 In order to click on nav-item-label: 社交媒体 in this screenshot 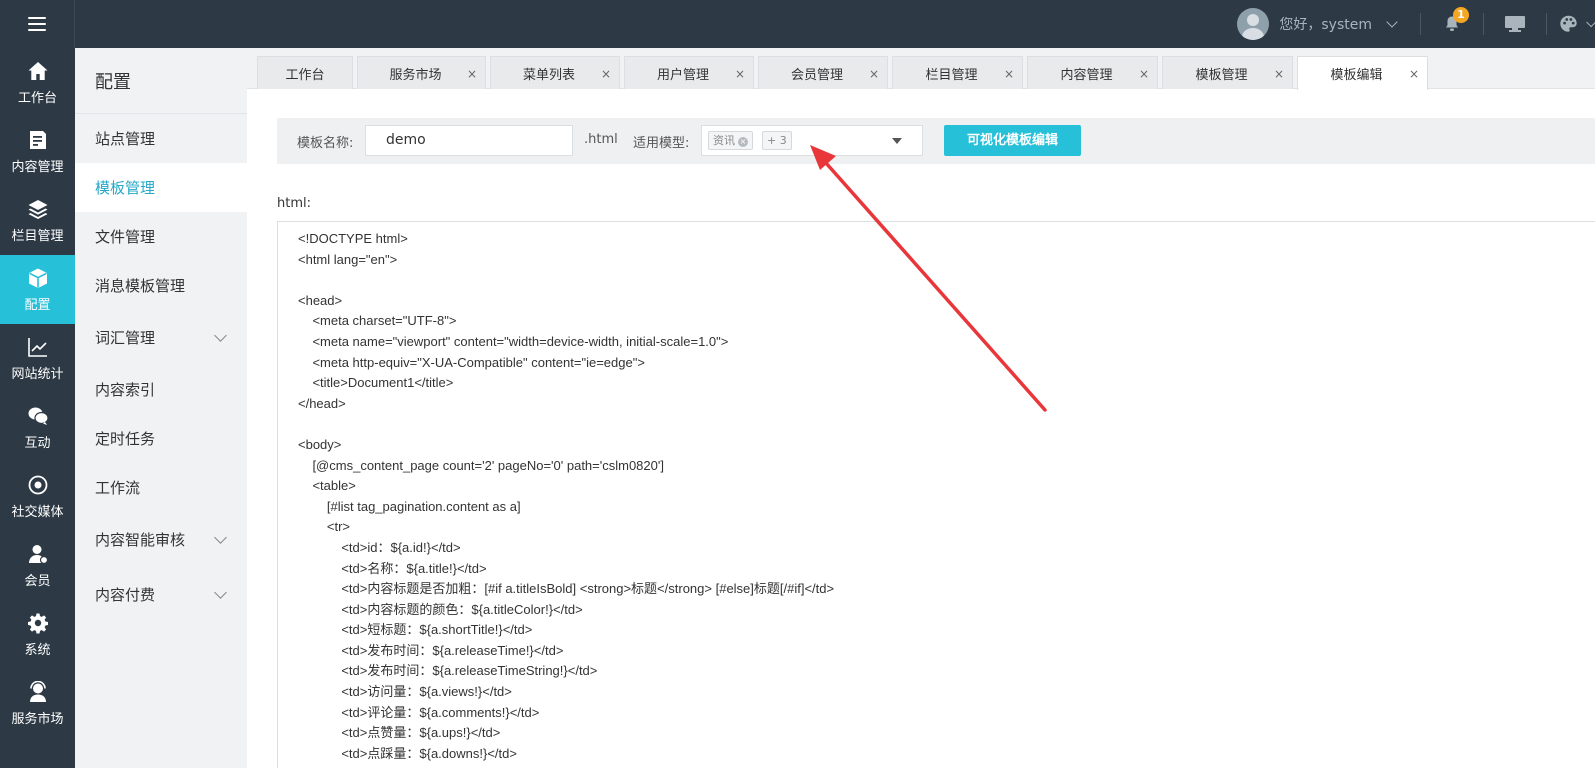, I will do `click(37, 512)`.